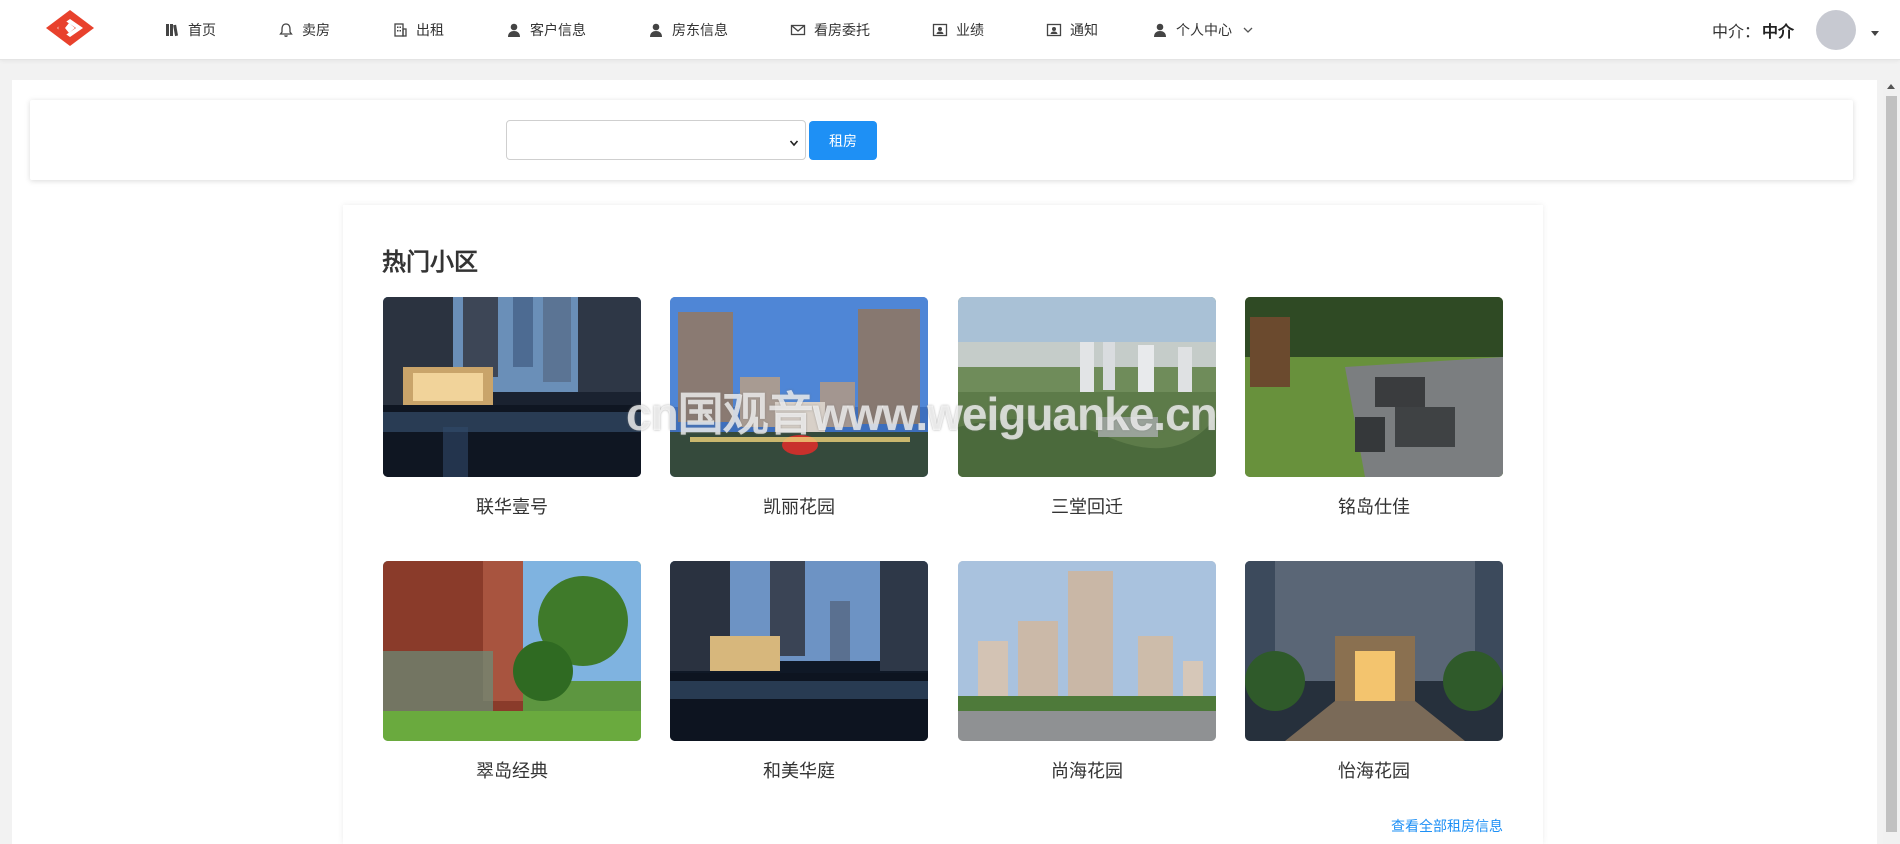 The height and width of the screenshot is (844, 1900). I want to click on community-card: 翠岛经典, so click(512, 672).